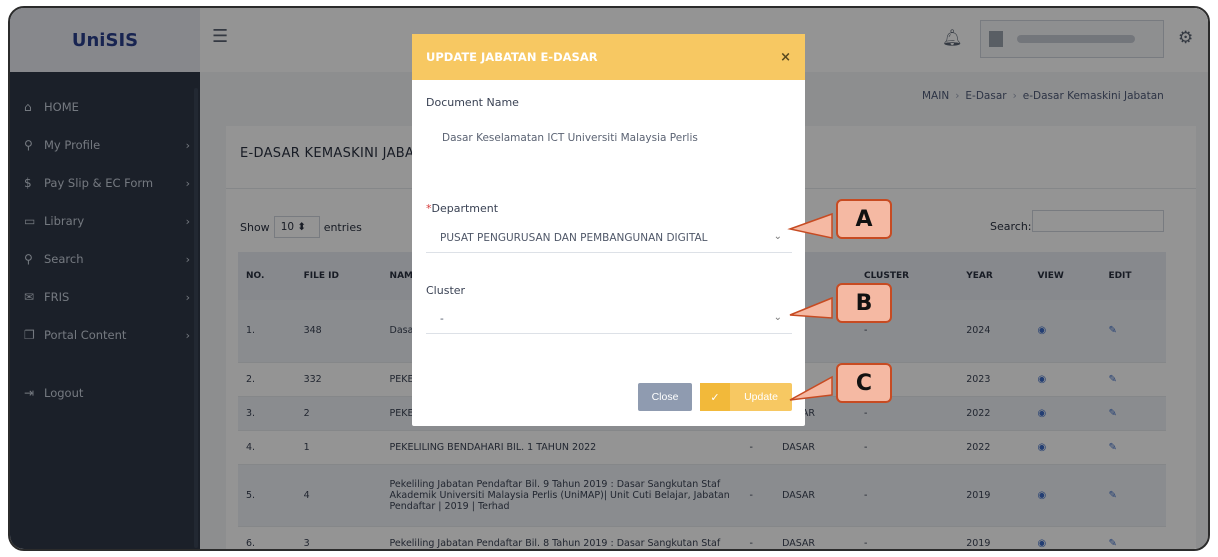  I want to click on callout-a-pointer, so click(810, 225).